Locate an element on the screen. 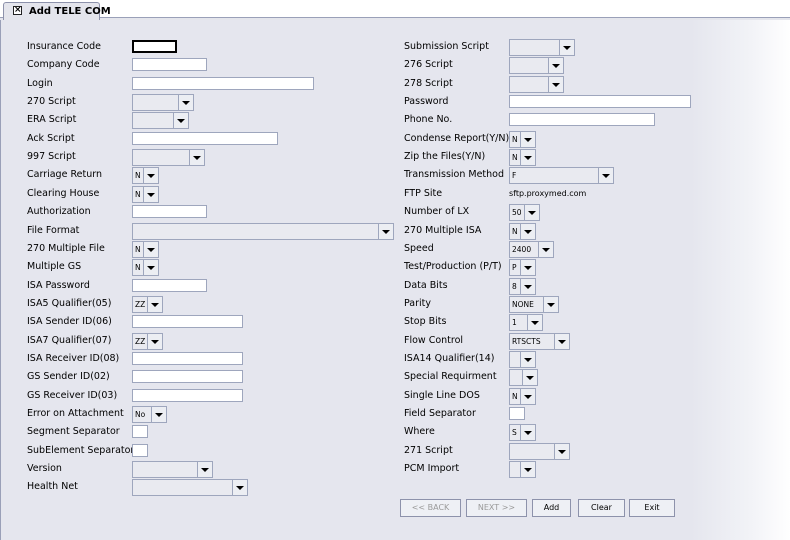 The height and width of the screenshot is (540, 790). 276-script-dropdown is located at coordinates (536, 66).